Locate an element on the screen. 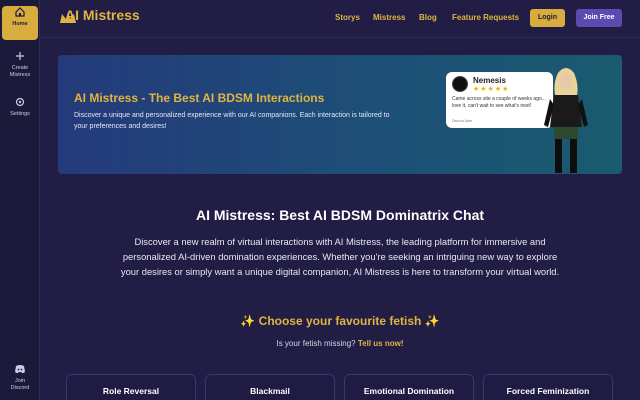  sidebar-item-label: Create Mistress is located at coordinates (20, 71).